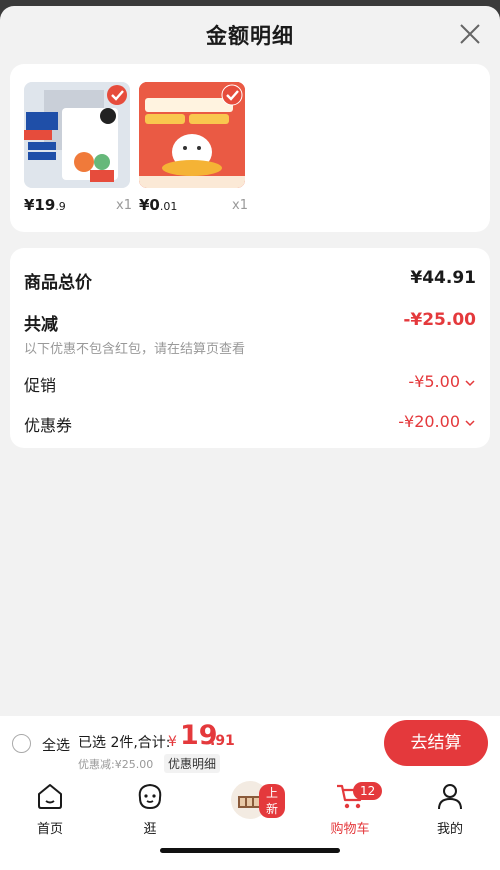 This screenshot has width=500, height=870. What do you see at coordinates (48, 425) in the screenshot?
I see `coupon-label: 优惠券` at bounding box center [48, 425].